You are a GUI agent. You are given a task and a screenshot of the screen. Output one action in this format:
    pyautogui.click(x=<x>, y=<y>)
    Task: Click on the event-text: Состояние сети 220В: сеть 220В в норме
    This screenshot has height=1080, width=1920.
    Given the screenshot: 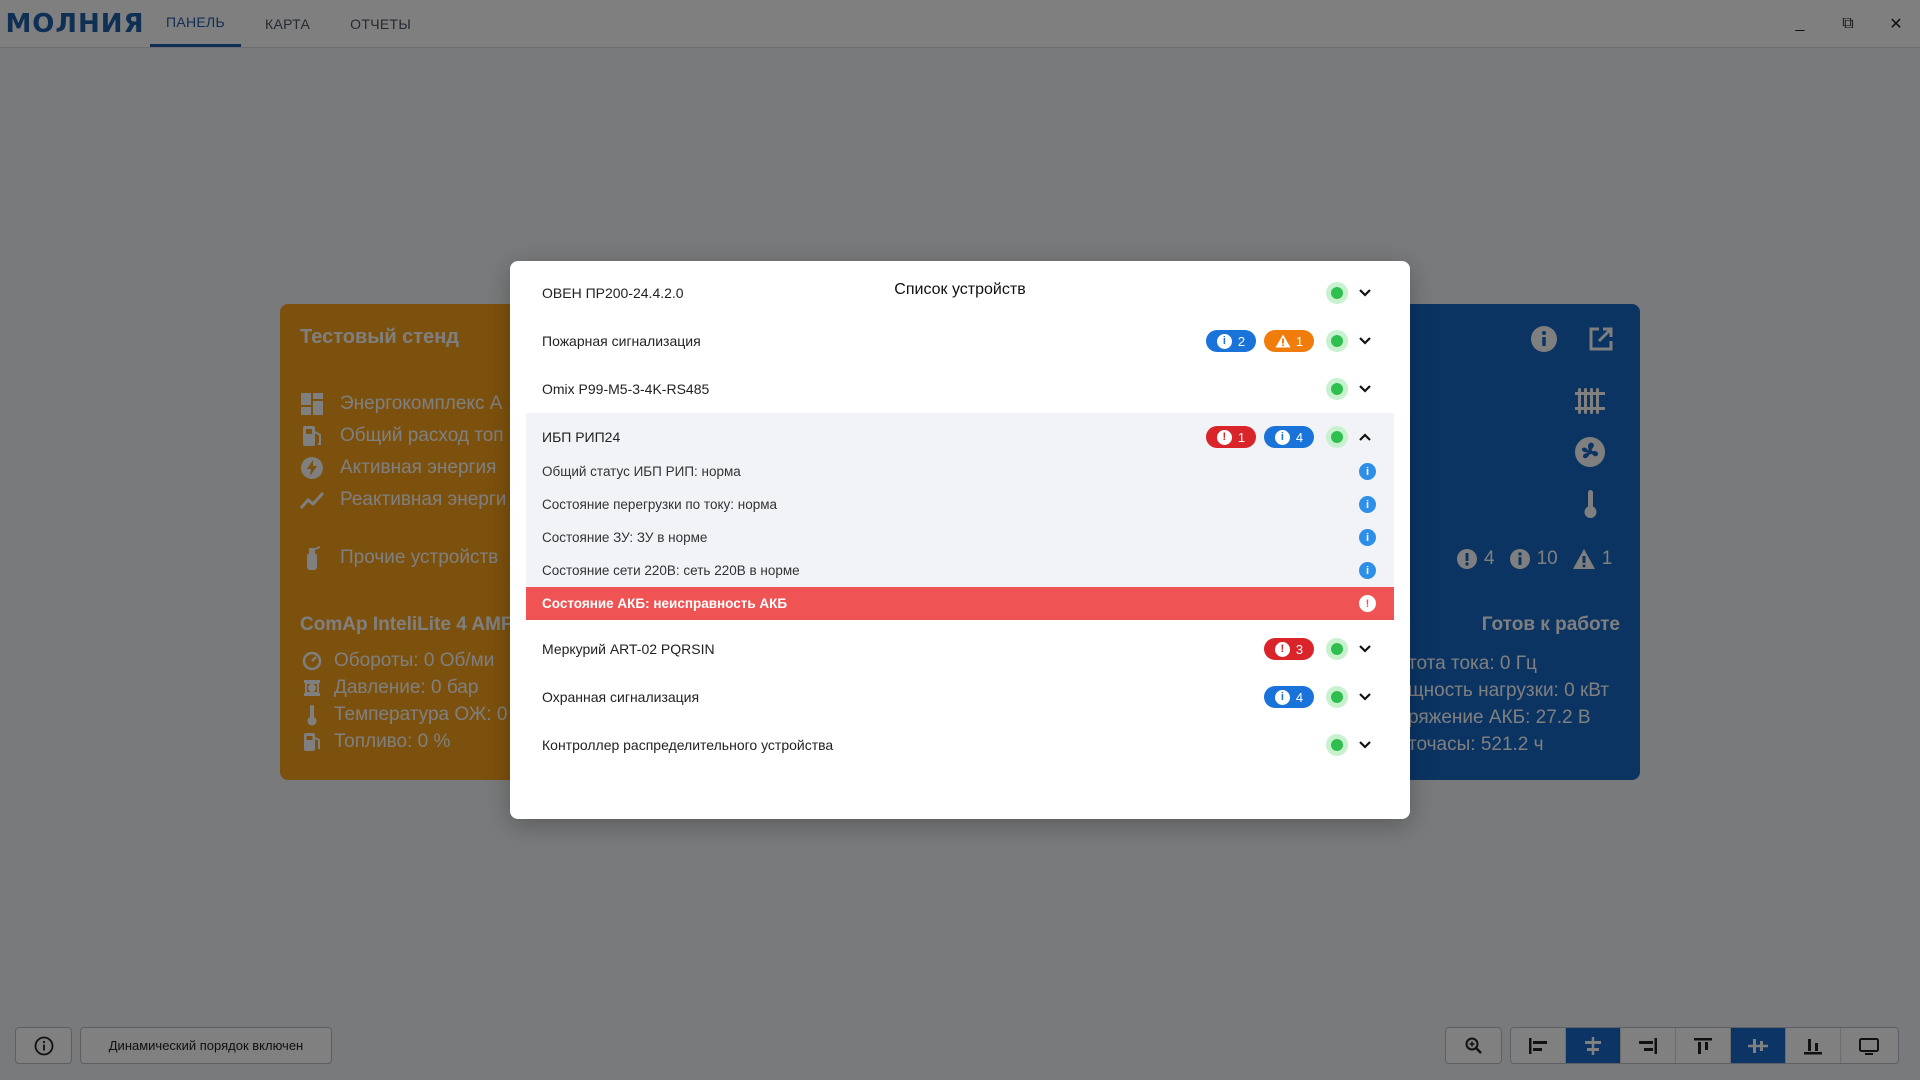 What is the action you would take?
    pyautogui.click(x=671, y=570)
    